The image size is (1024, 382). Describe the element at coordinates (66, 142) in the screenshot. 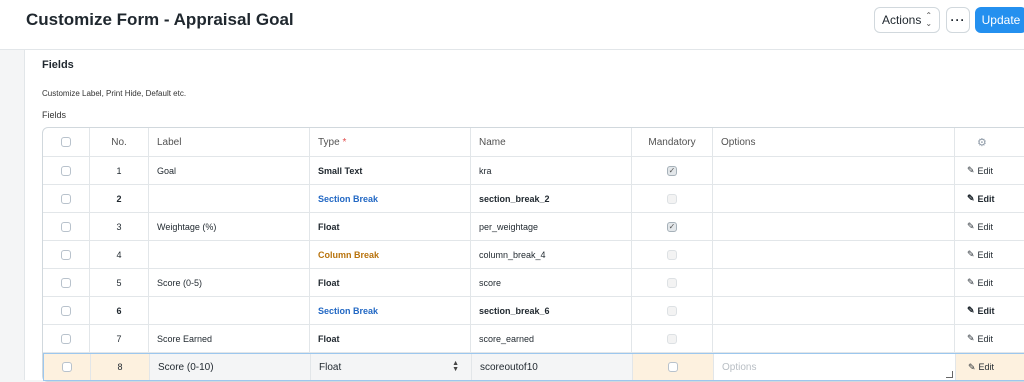

I see `select-all-checkbox` at that location.